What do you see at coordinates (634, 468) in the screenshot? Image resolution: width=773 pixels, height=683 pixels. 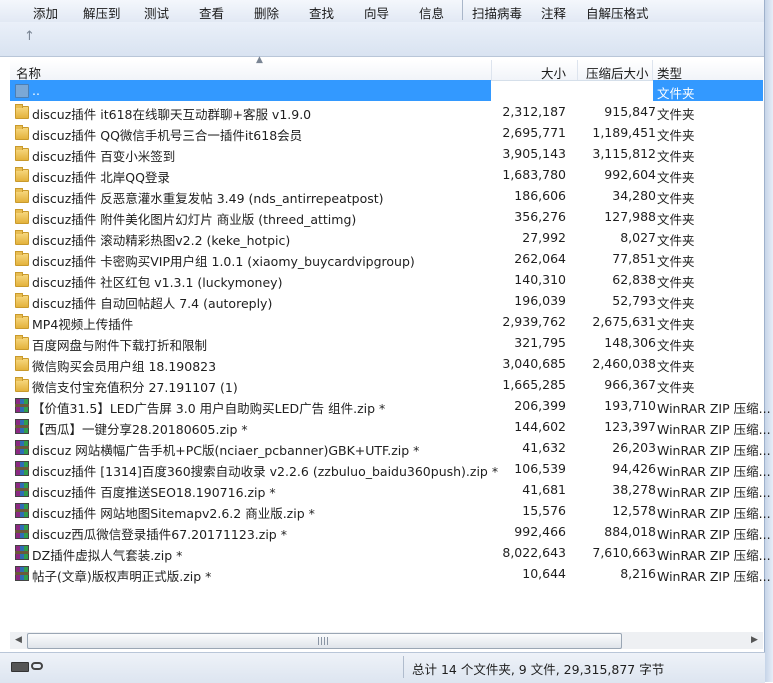 I see `packed-size: 94,426` at bounding box center [634, 468].